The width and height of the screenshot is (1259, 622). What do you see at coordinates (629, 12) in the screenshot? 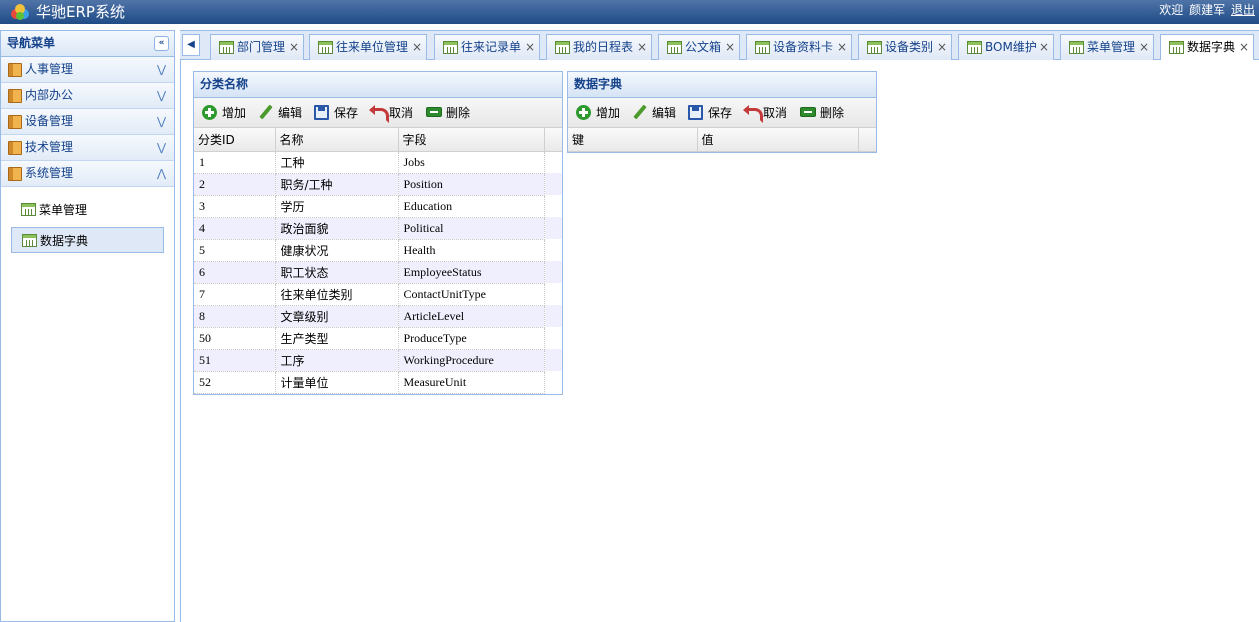
I see `app-header: 华驰ERP系统 欢迎 颜建军 退出` at bounding box center [629, 12].